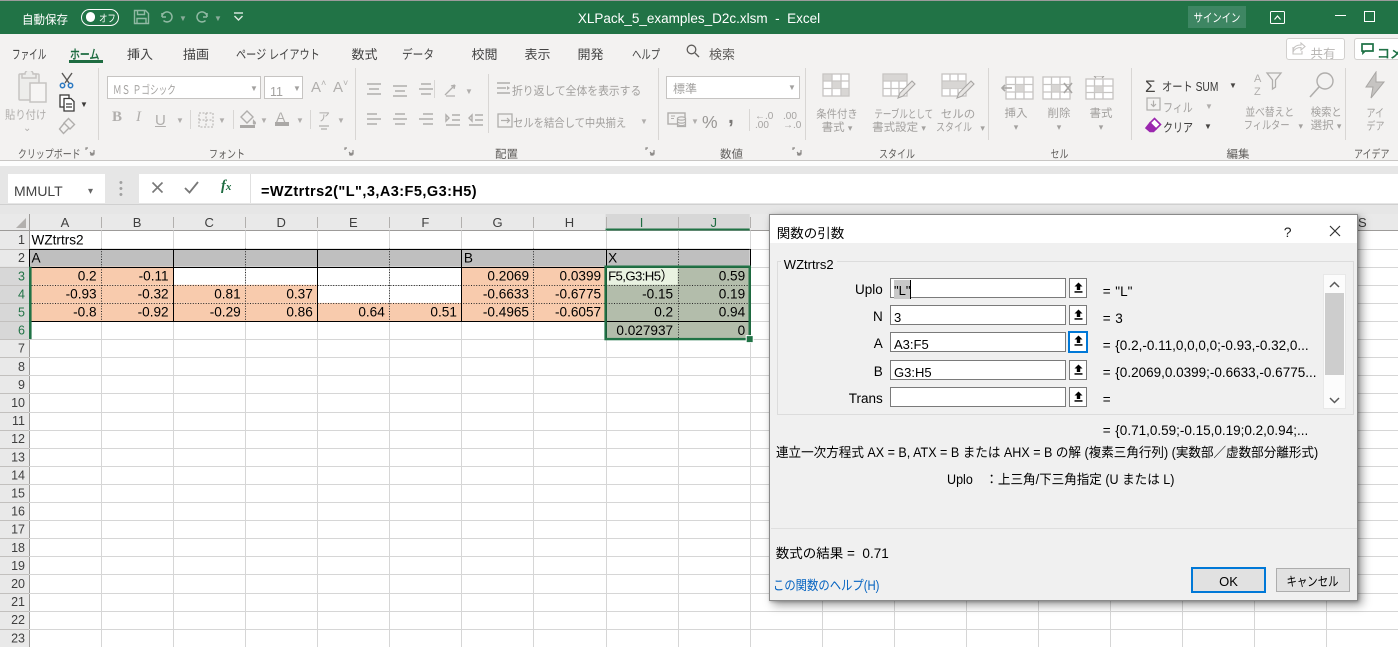 The height and width of the screenshot is (647, 1398). Describe the element at coordinates (21, 258) in the screenshot. I see `svg-text: 2` at that location.